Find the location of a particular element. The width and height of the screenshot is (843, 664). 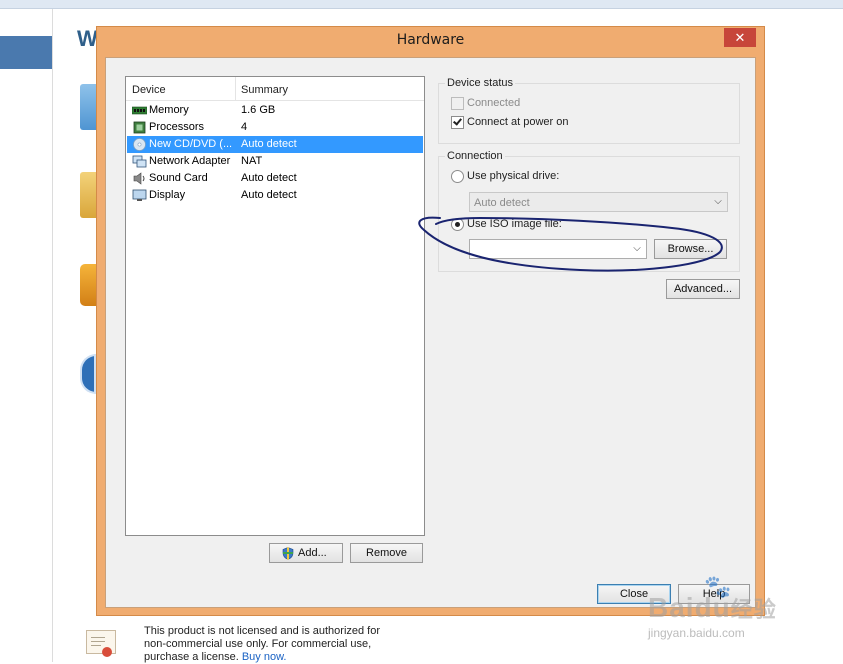

use-physical-drive-radio is located at coordinates (457, 176).